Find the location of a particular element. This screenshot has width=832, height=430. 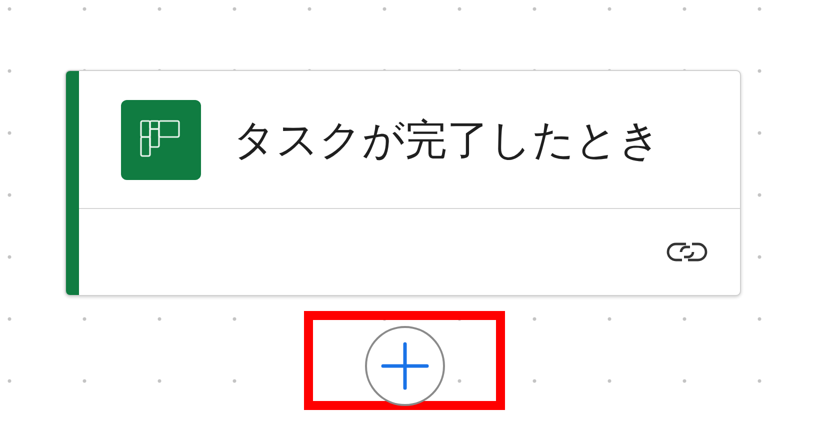

board-icon is located at coordinates (161, 140).